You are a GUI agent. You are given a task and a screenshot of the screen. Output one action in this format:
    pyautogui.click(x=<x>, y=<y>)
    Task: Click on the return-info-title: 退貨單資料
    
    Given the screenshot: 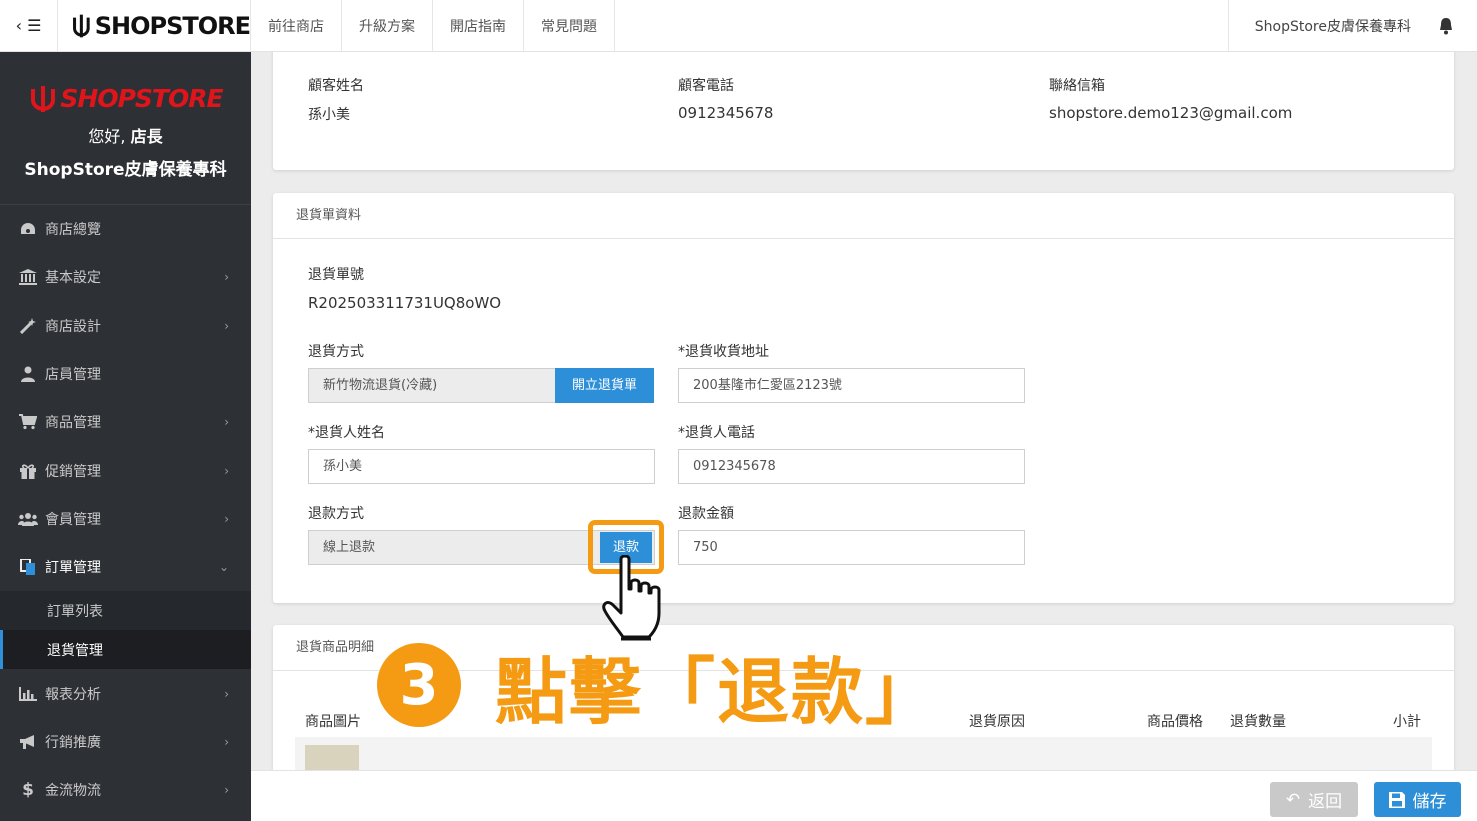 What is the action you would take?
    pyautogui.click(x=863, y=216)
    